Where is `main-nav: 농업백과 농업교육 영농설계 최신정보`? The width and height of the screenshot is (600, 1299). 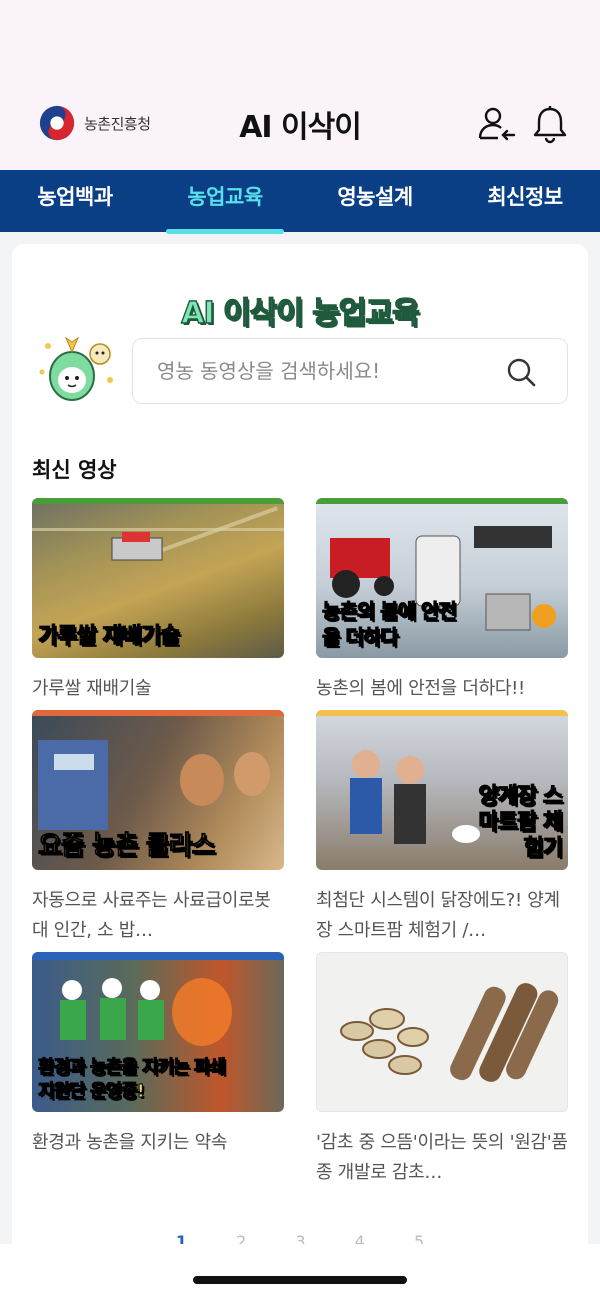
main-nav: 농업백과 농업교육 영농설계 최신정보 is located at coordinates (300, 202).